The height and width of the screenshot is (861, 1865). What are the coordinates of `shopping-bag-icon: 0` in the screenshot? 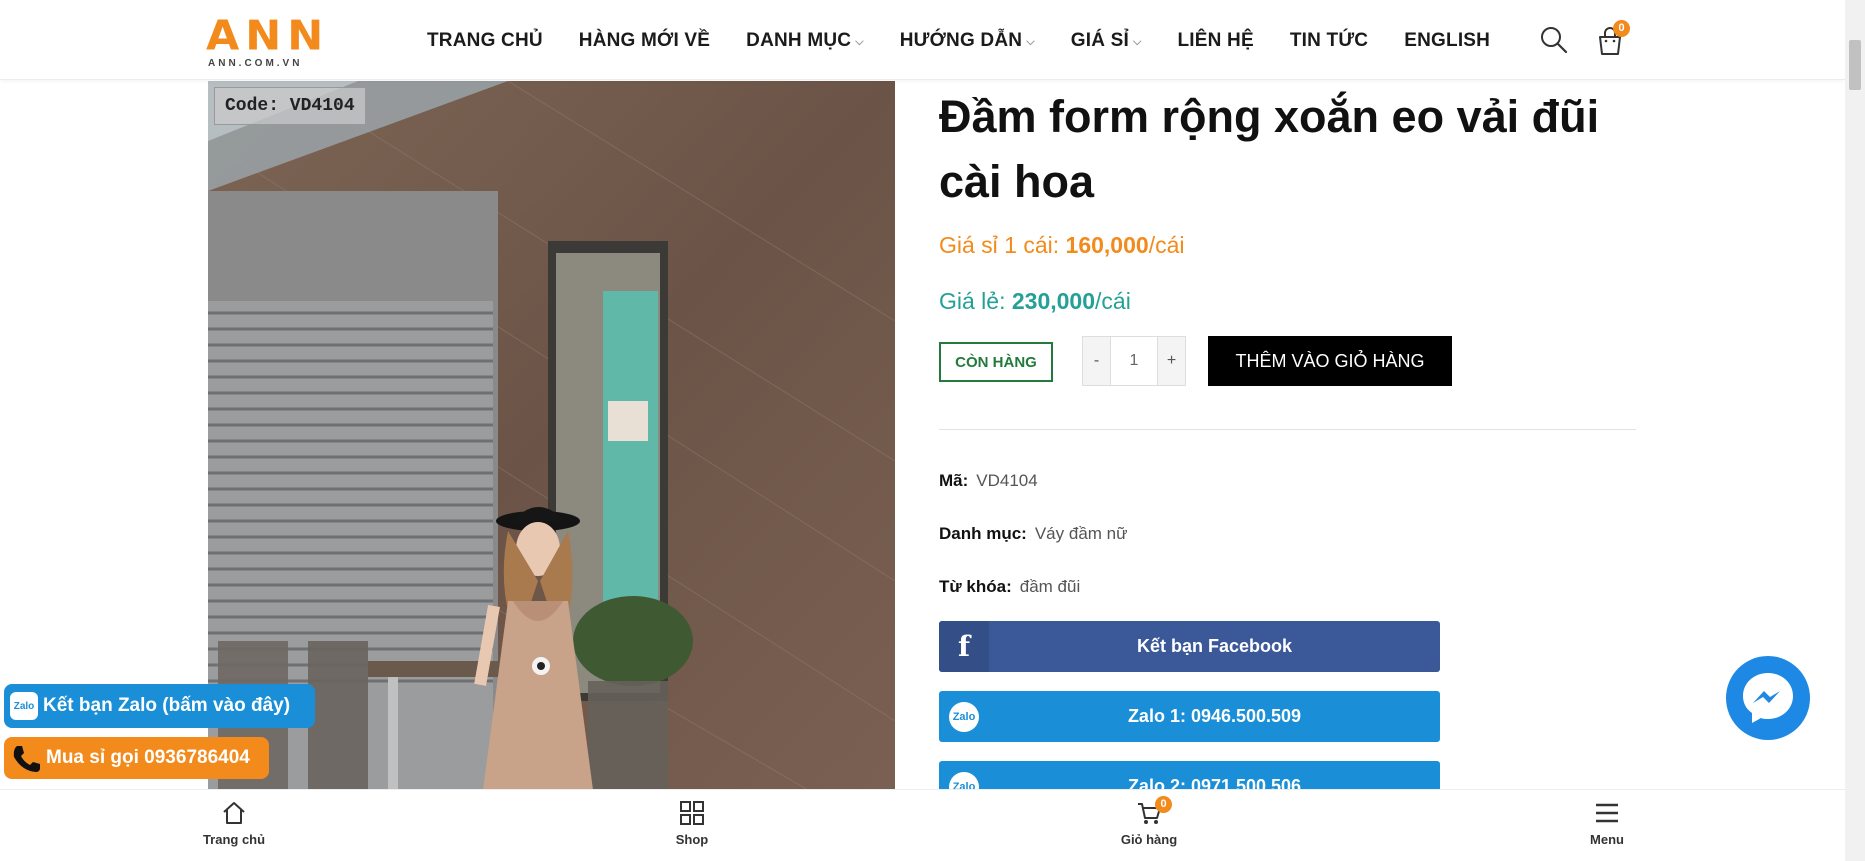 It's located at (1613, 38).